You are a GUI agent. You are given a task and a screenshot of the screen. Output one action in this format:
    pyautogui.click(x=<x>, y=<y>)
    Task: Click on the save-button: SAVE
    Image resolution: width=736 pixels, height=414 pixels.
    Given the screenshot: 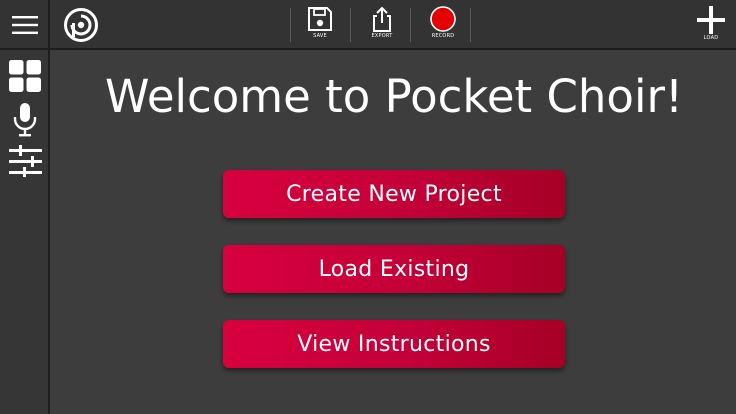 What is the action you would take?
    pyautogui.click(x=320, y=26)
    